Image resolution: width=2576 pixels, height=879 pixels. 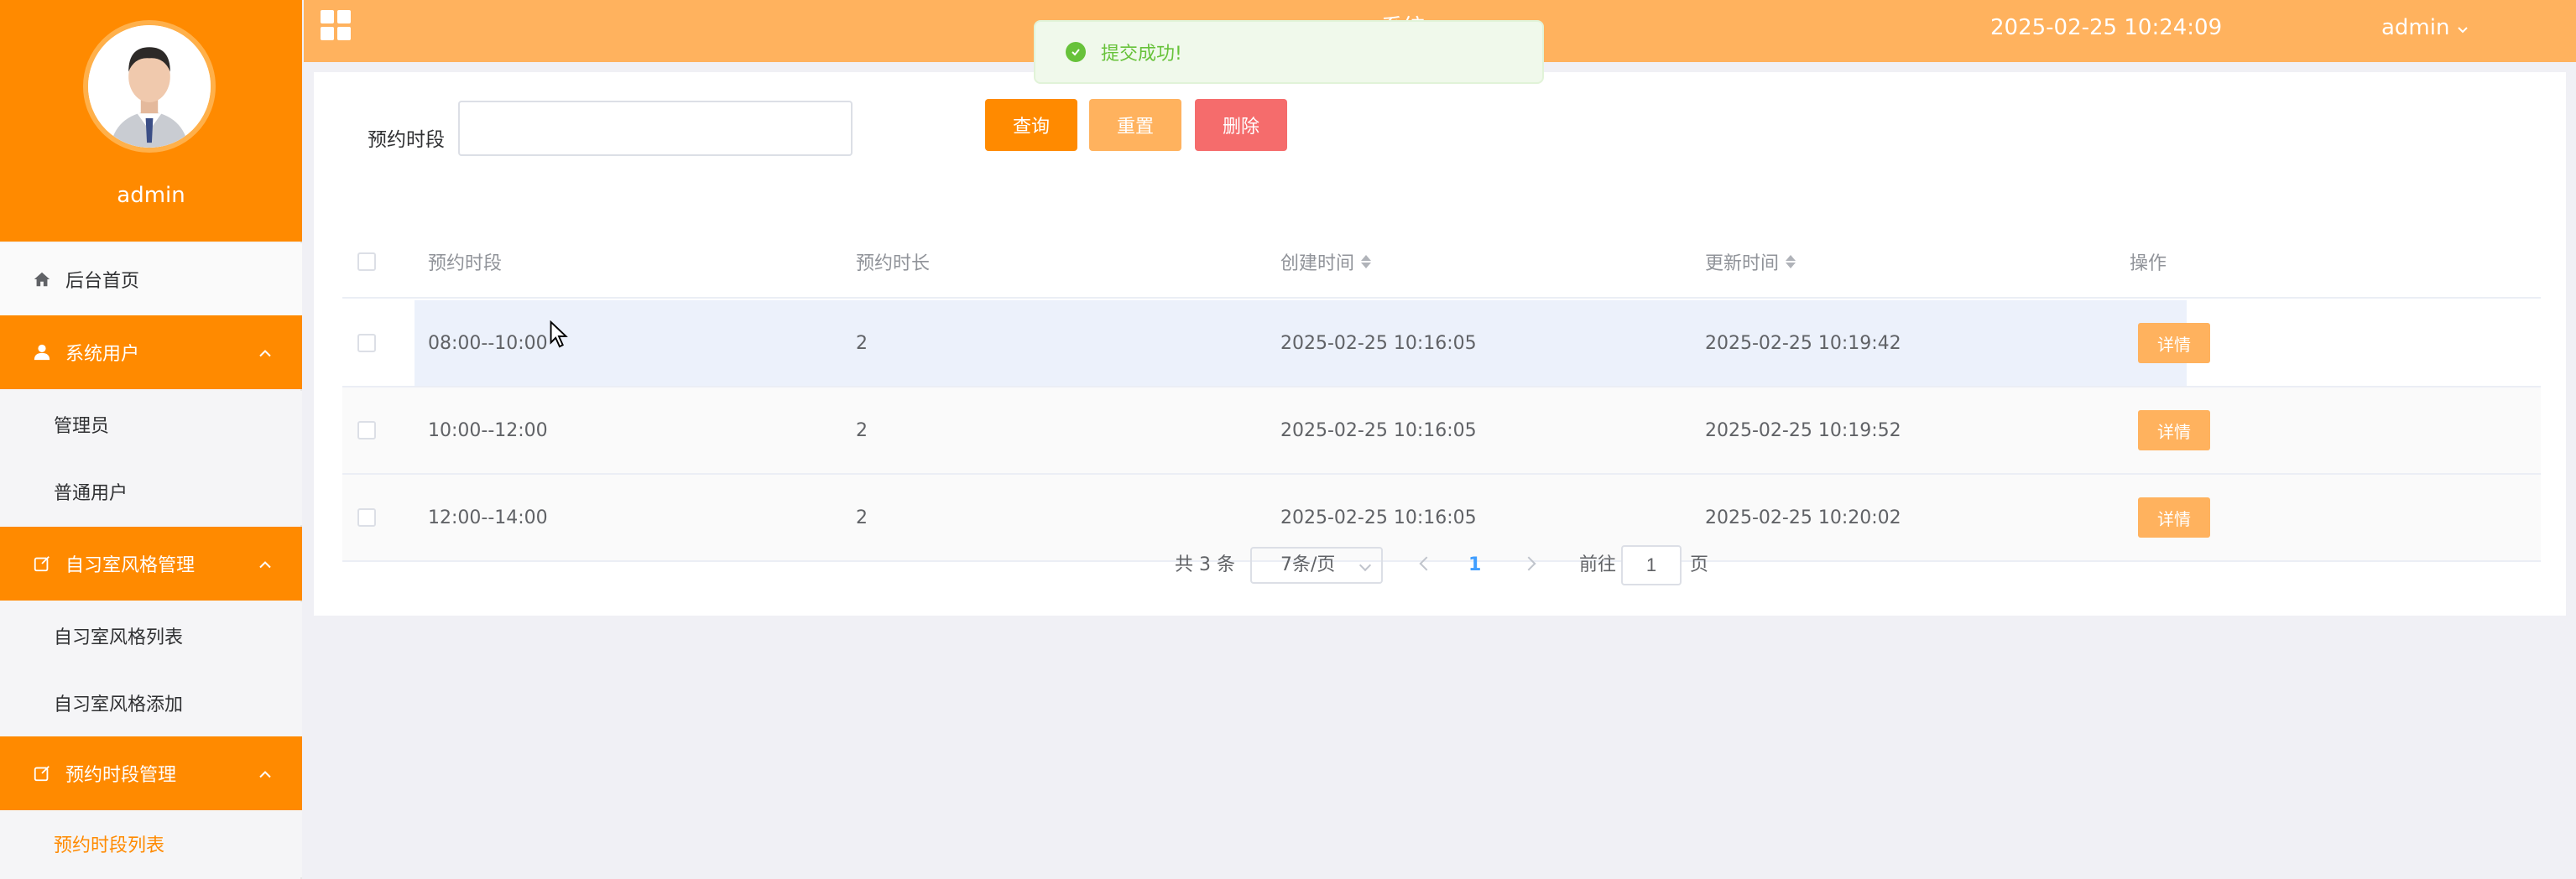 I want to click on profile-panel: admin, so click(x=151, y=121).